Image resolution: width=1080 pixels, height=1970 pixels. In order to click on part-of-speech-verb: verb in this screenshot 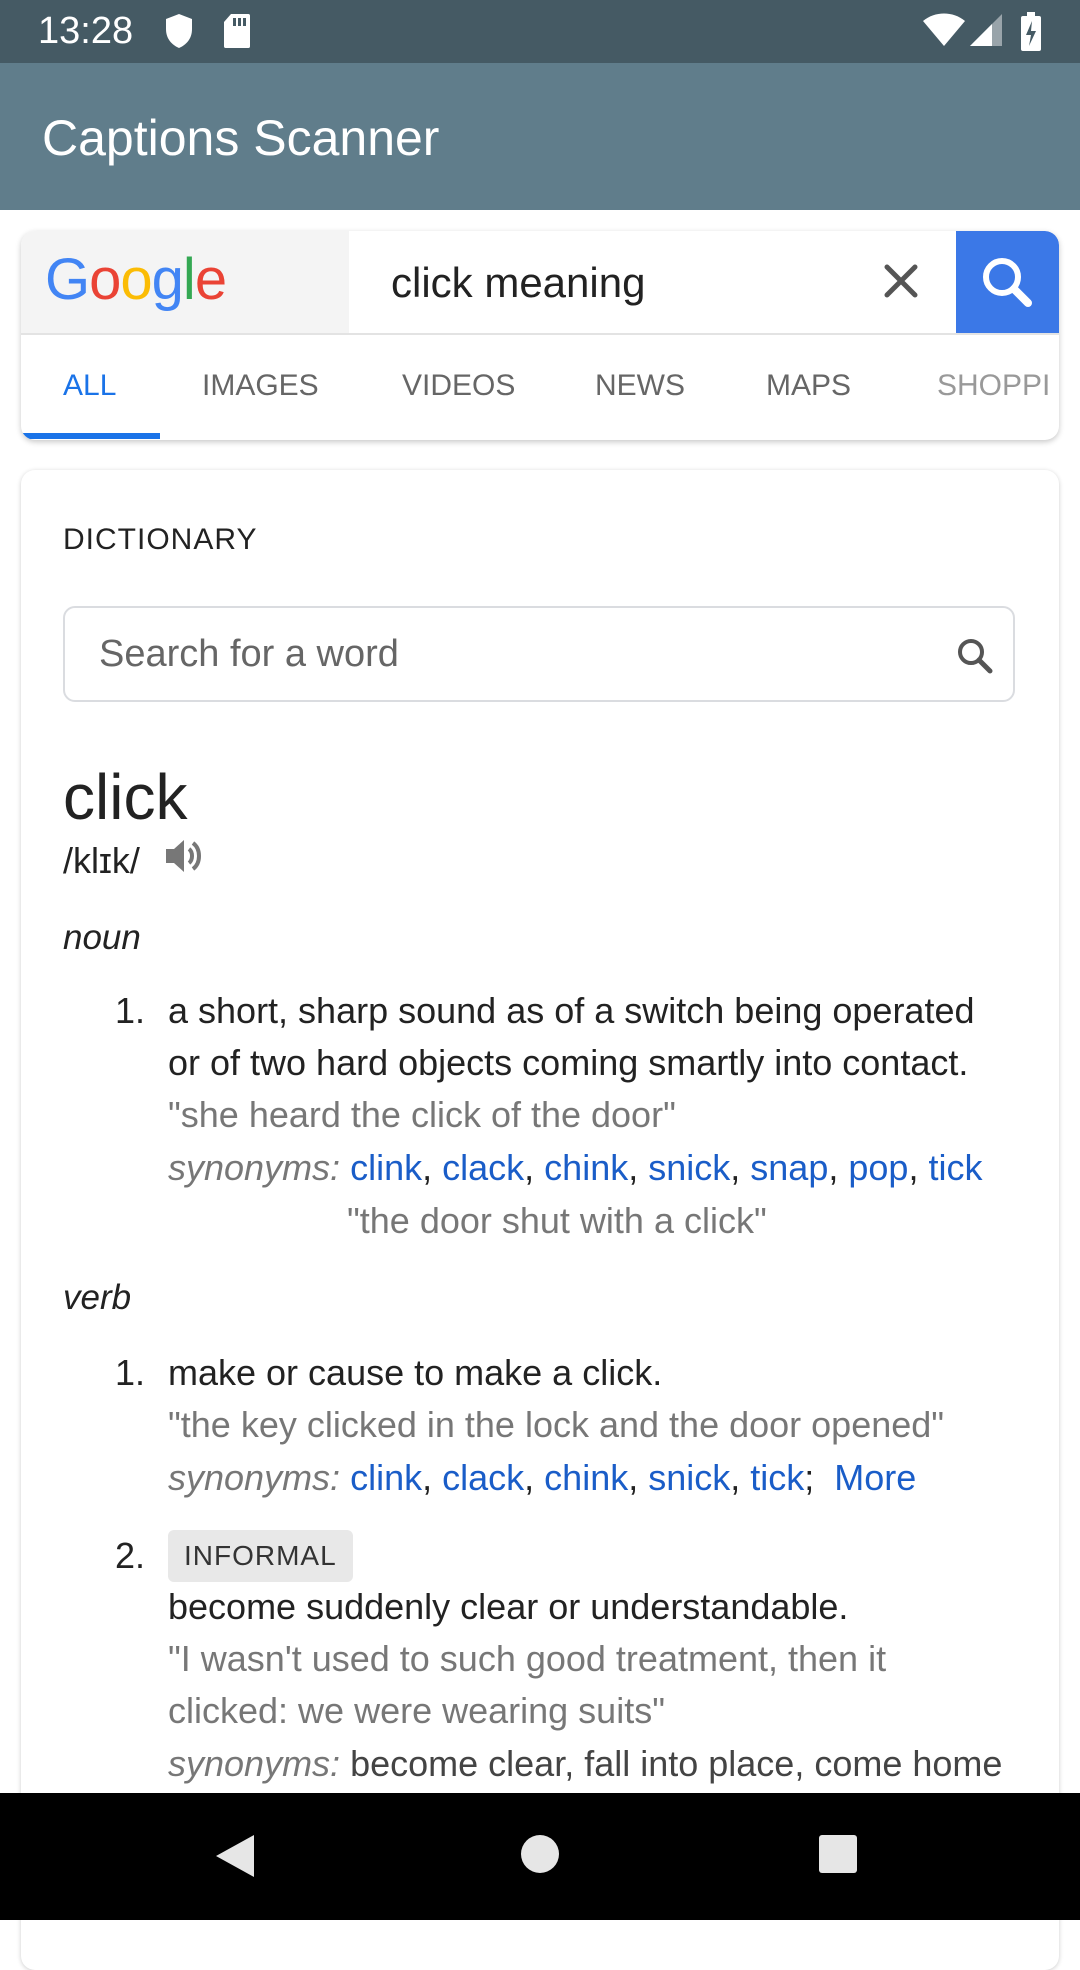, I will do `click(97, 1297)`.